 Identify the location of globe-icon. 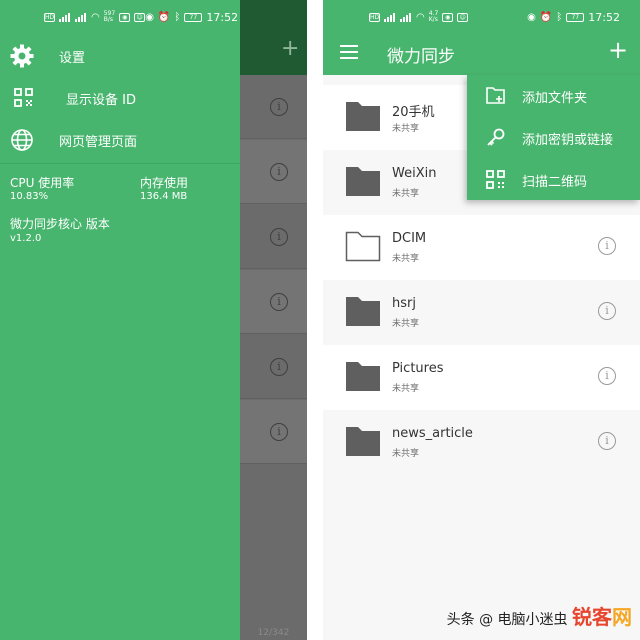
(22, 140).